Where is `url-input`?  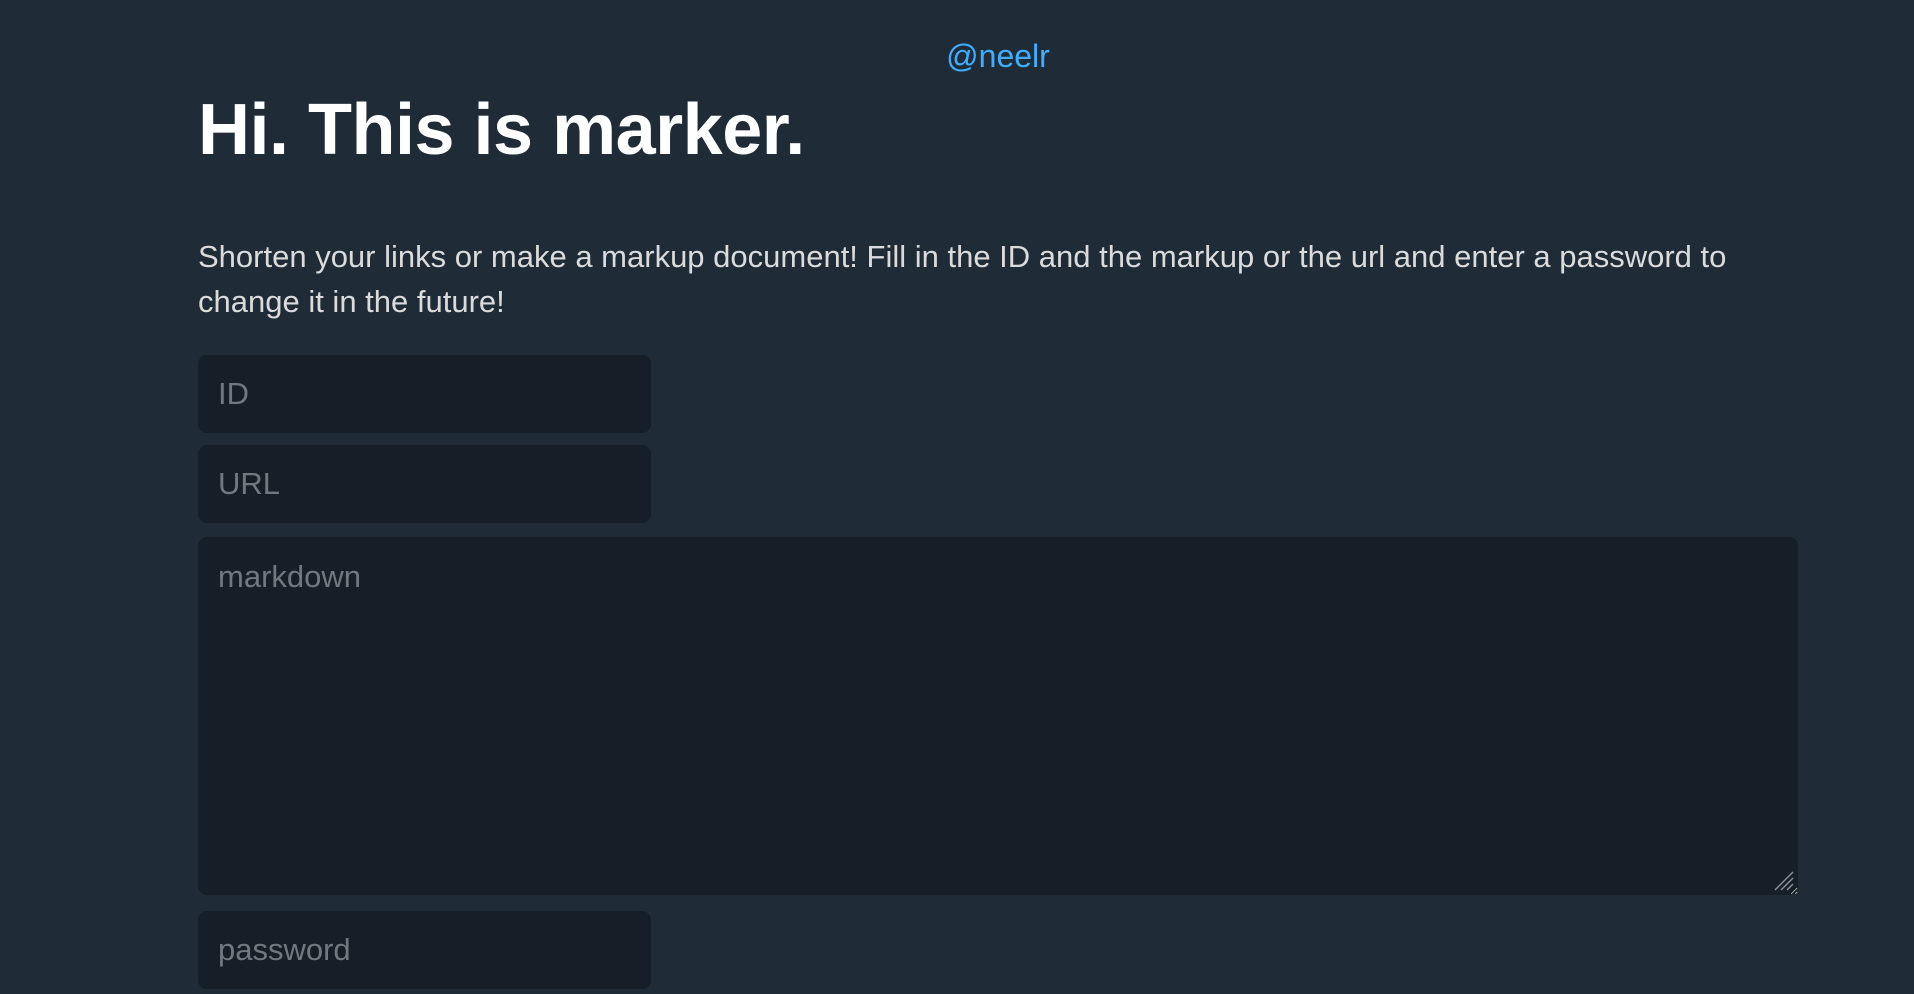
url-input is located at coordinates (424, 484).